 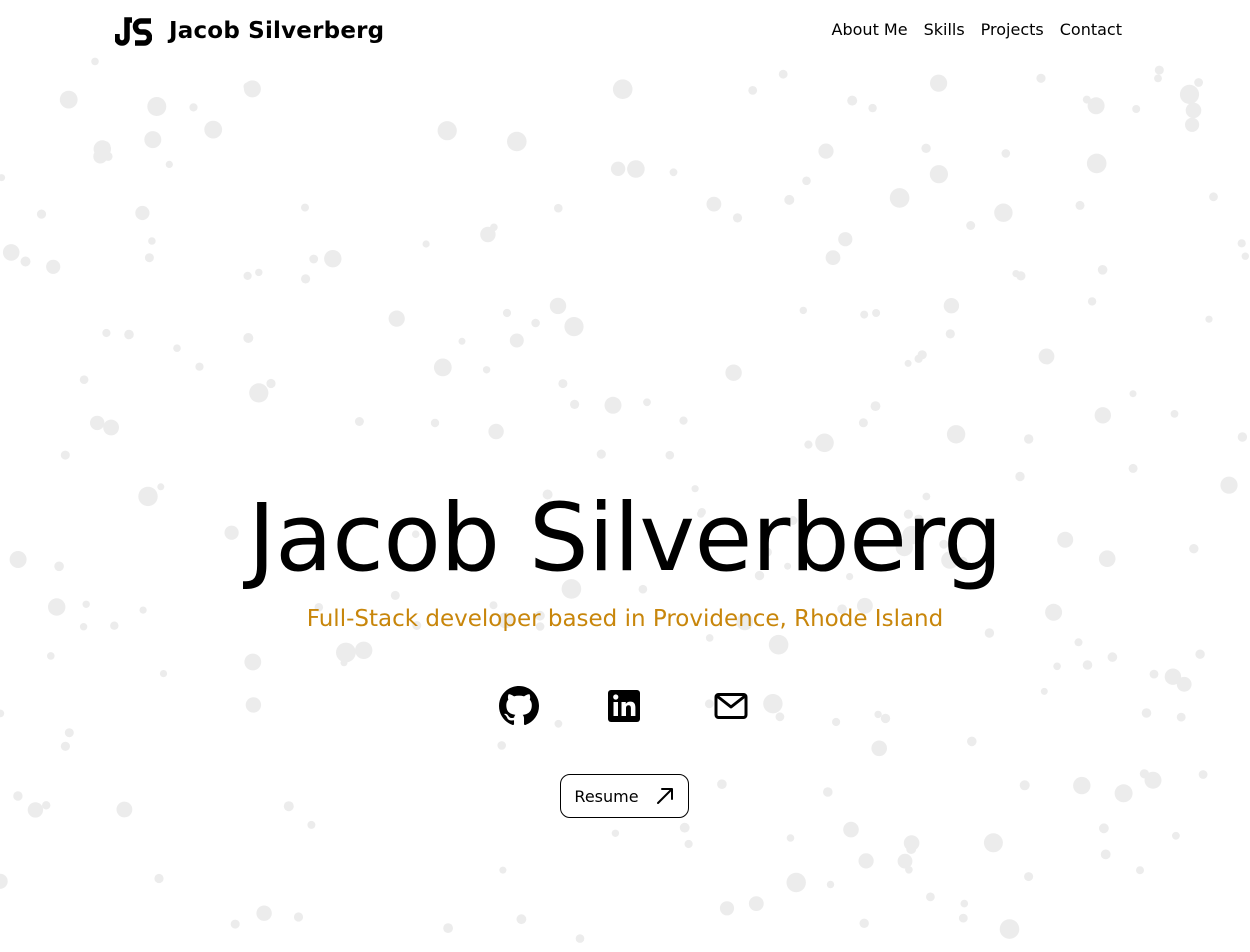 I want to click on email-link, so click(x=731, y=706).